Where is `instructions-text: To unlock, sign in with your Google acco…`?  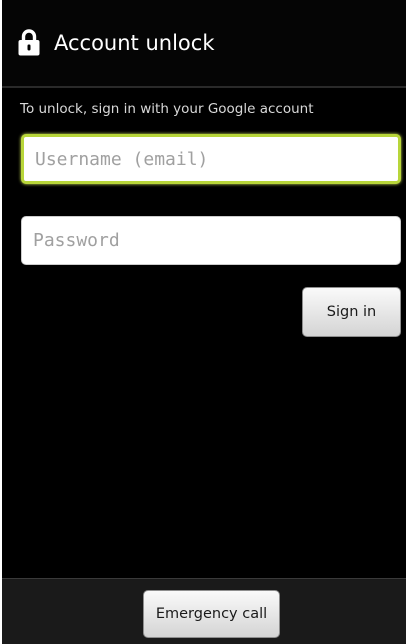 instructions-text: To unlock, sign in with your Google acco… is located at coordinates (167, 109).